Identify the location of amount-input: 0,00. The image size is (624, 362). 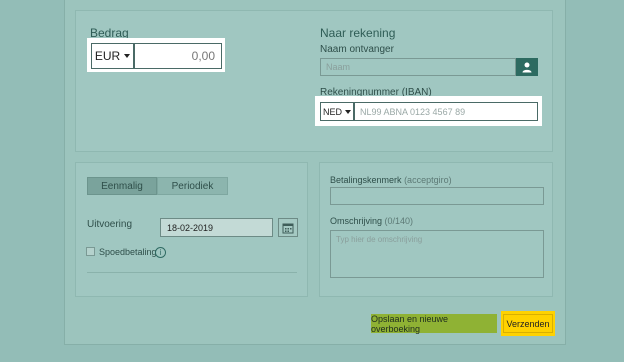
(178, 56).